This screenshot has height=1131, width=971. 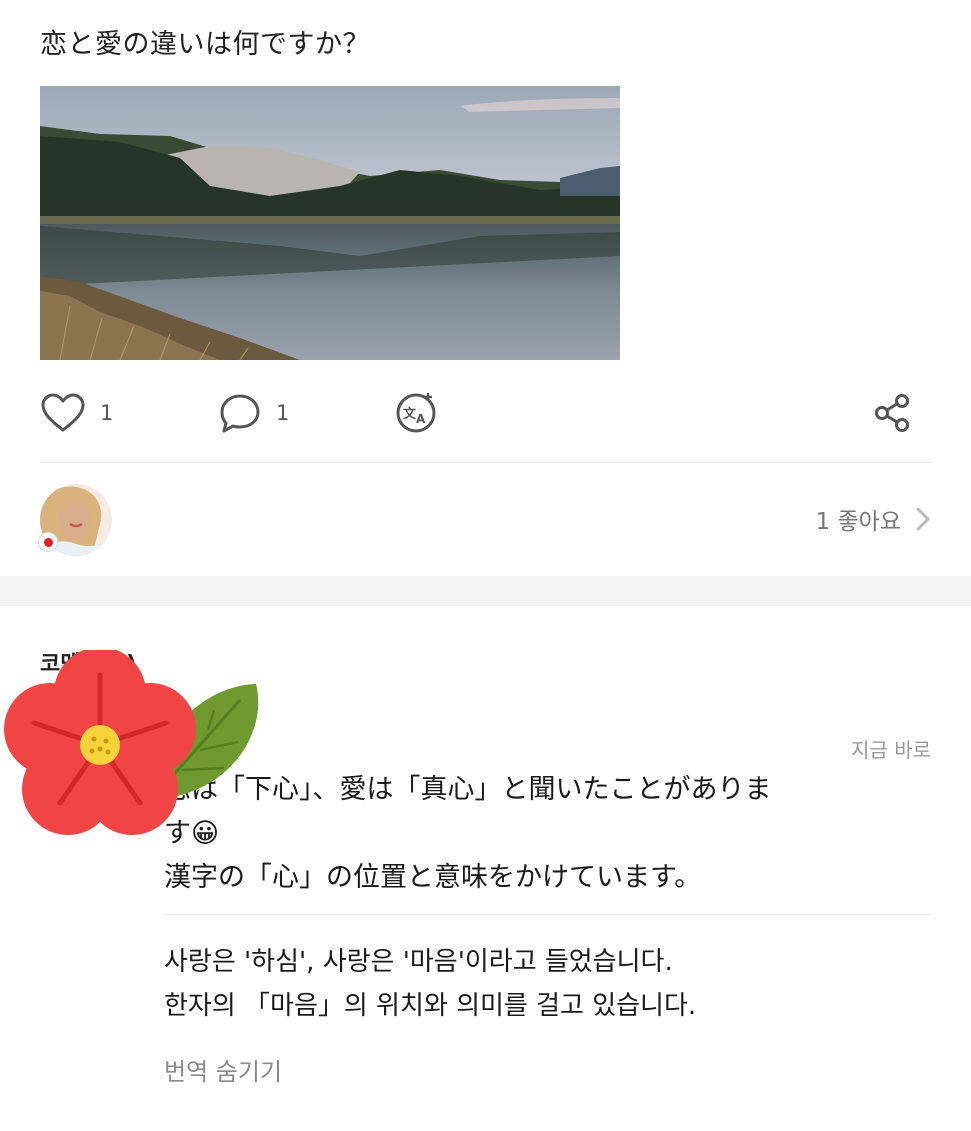 I want to click on share-icon, so click(x=892, y=413).